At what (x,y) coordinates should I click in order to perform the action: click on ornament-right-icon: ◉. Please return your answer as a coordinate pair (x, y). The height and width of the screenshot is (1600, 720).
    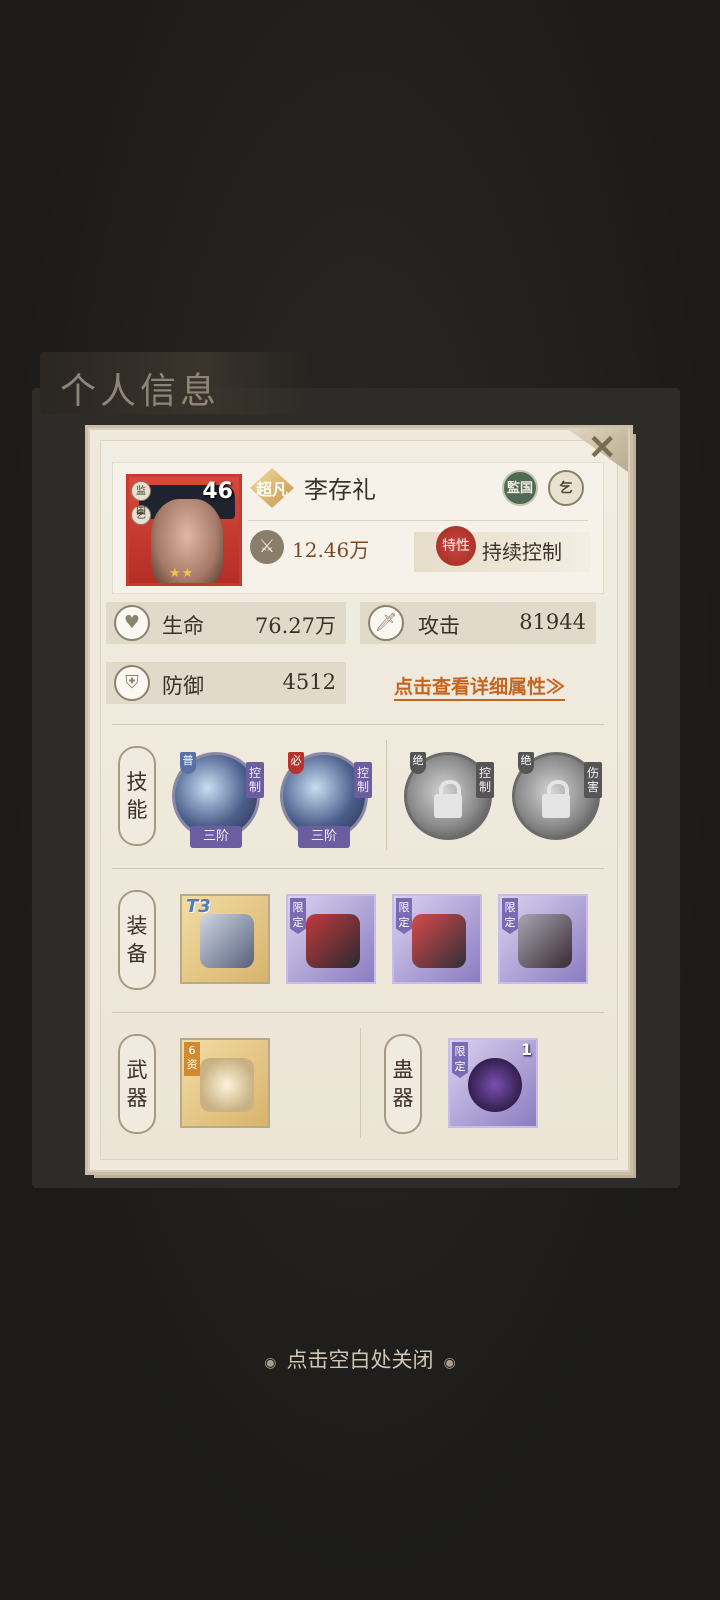
    Looking at the image, I should click on (449, 1363).